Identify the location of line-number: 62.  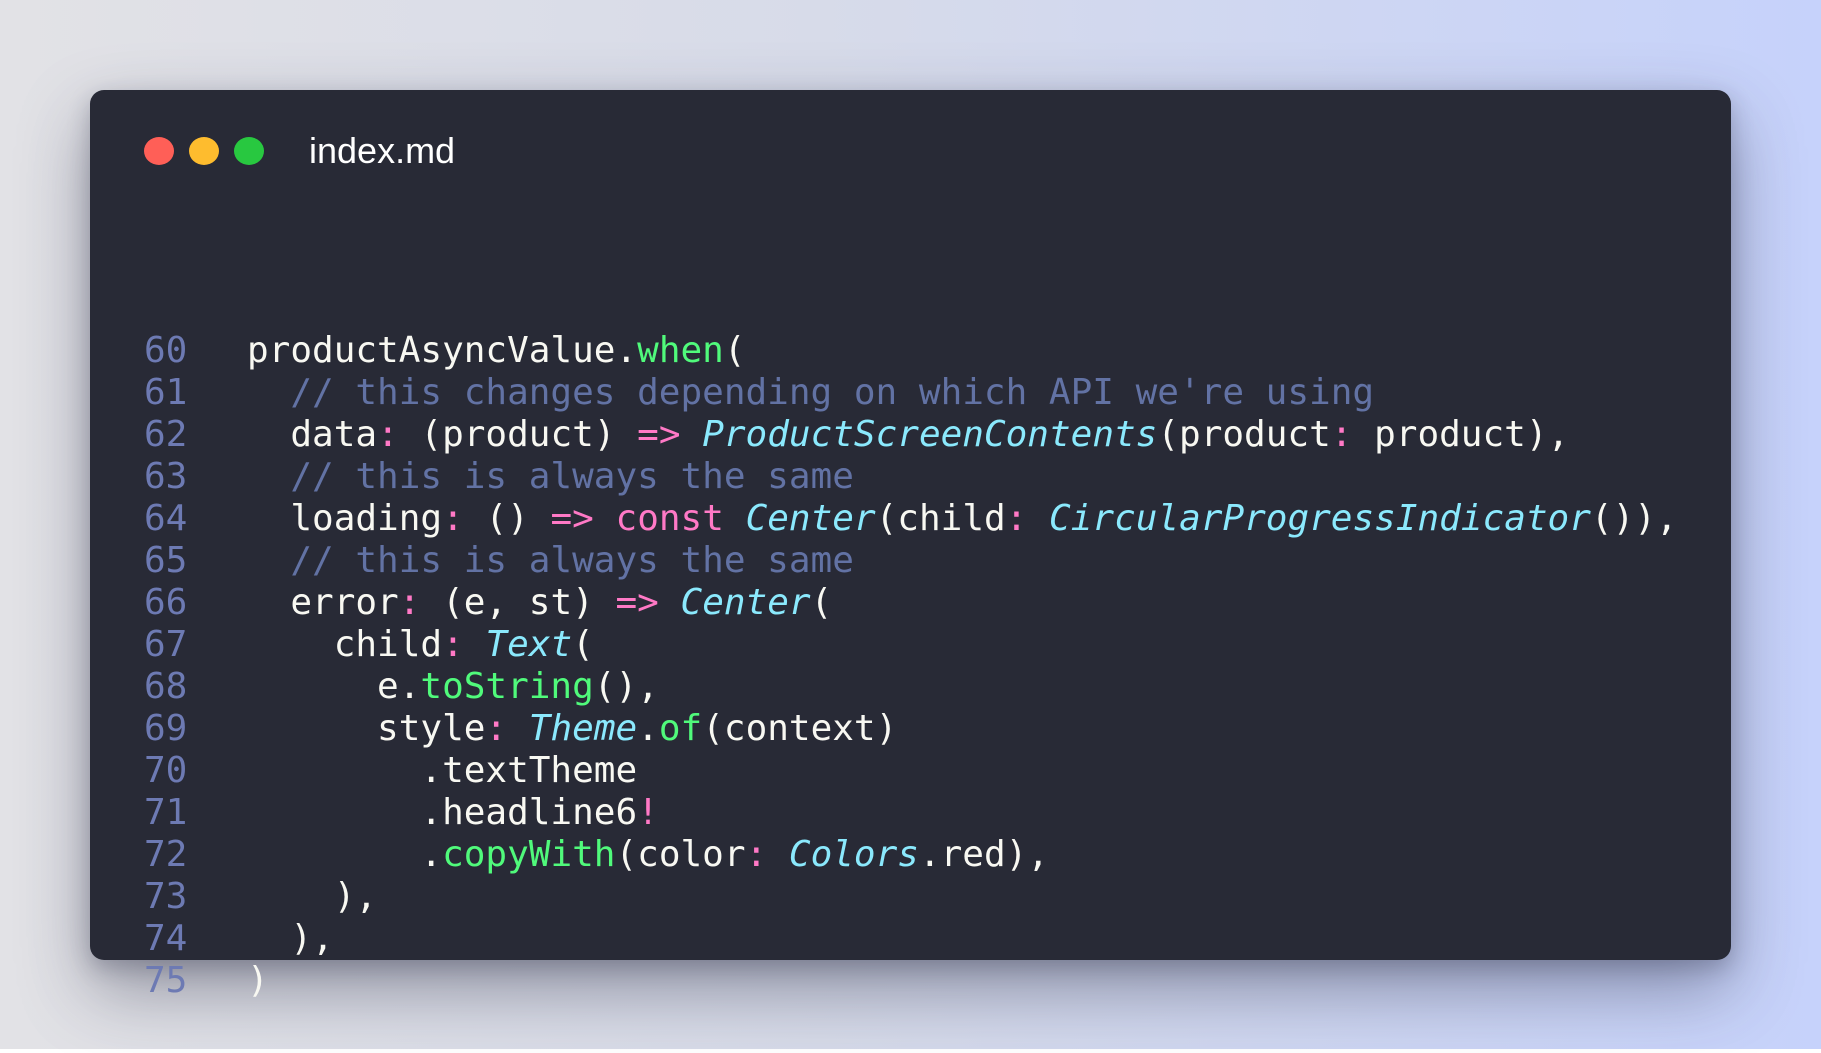
(166, 434).